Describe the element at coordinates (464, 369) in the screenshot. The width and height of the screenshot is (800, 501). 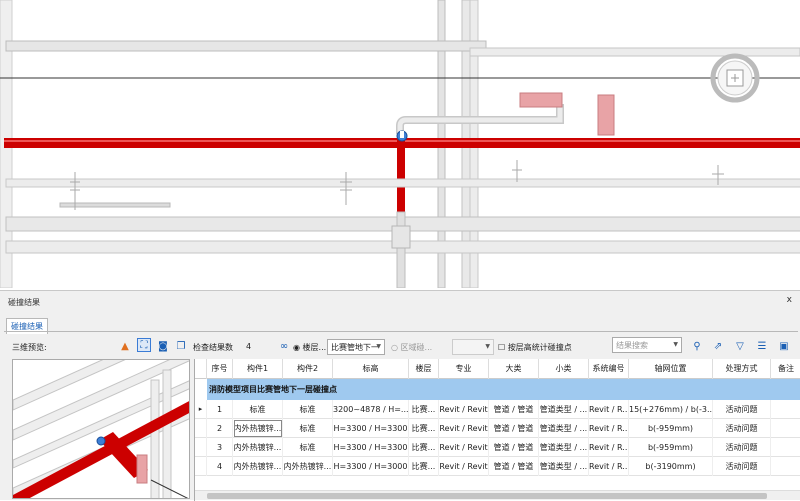
I see `col-header: 专业` at that location.